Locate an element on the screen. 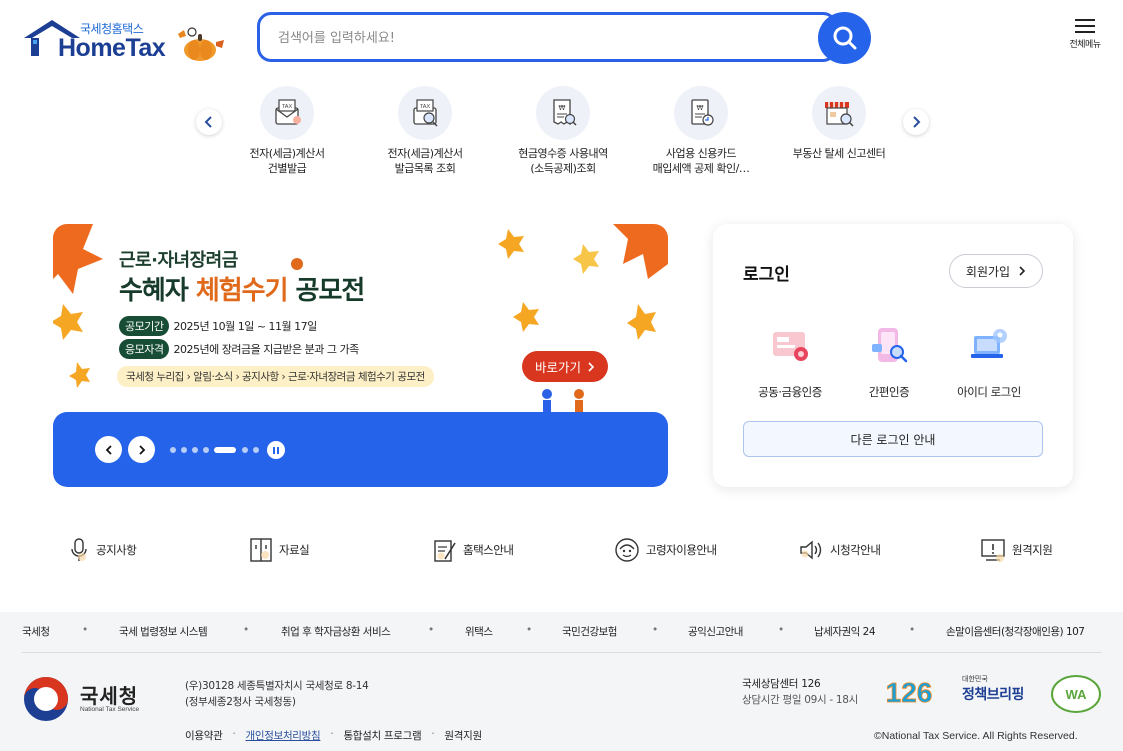 Image resolution: width=1123 pixels, height=751 pixels. tax-invoice-envelope-icon: TAX is located at coordinates (287, 113).